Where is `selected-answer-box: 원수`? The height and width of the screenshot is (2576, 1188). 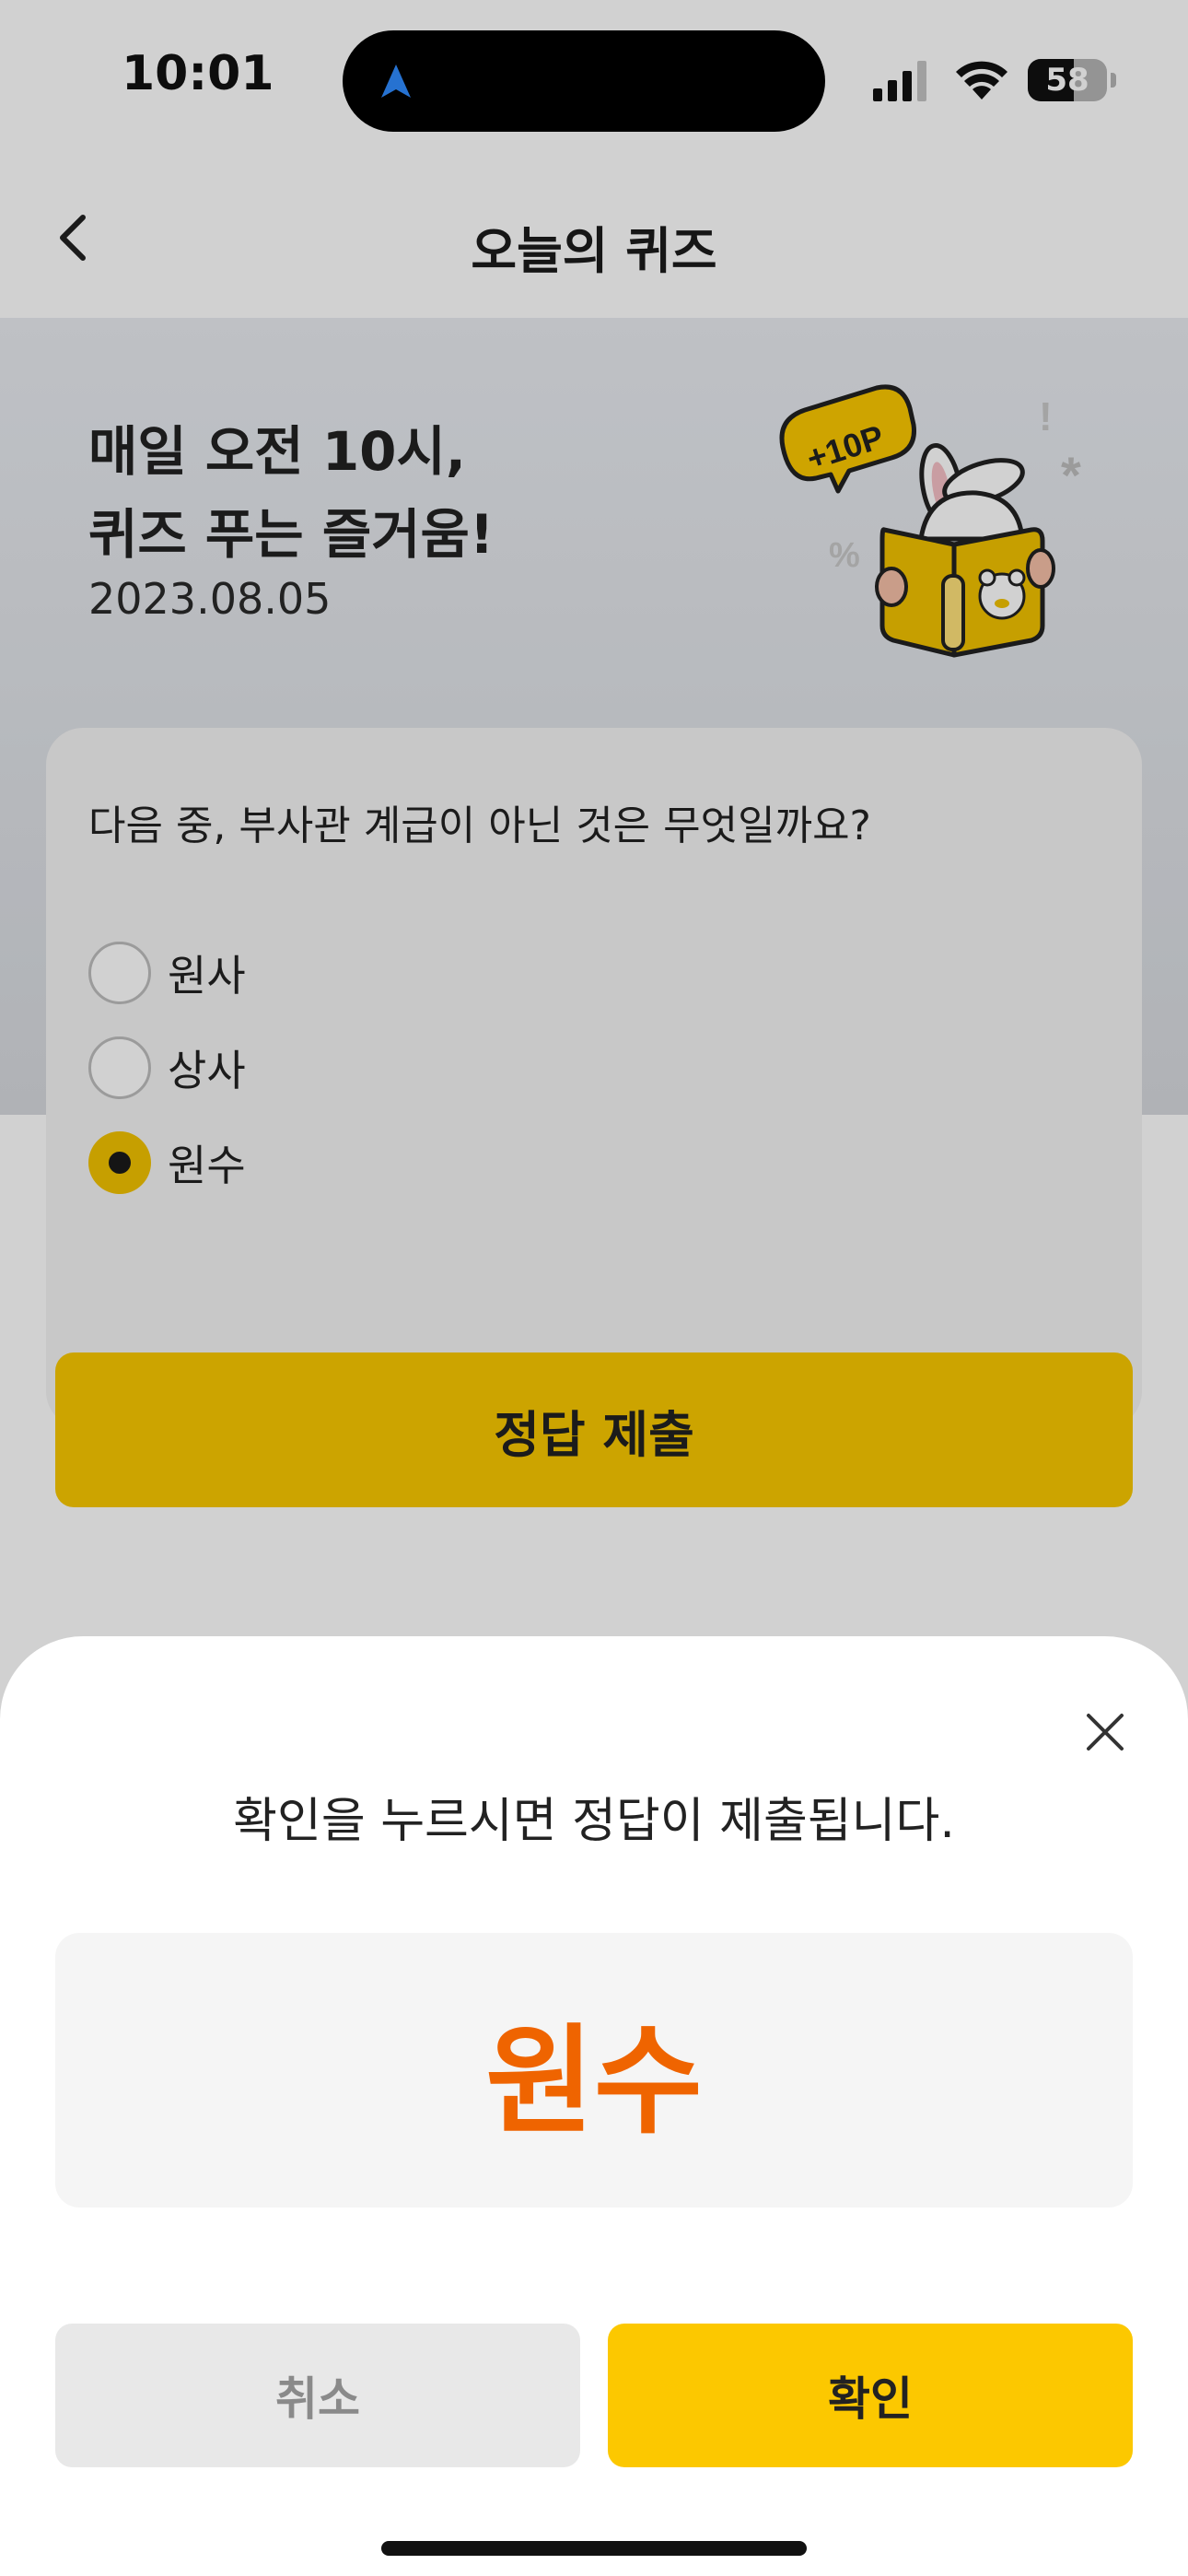 selected-answer-box: 원수 is located at coordinates (594, 2070).